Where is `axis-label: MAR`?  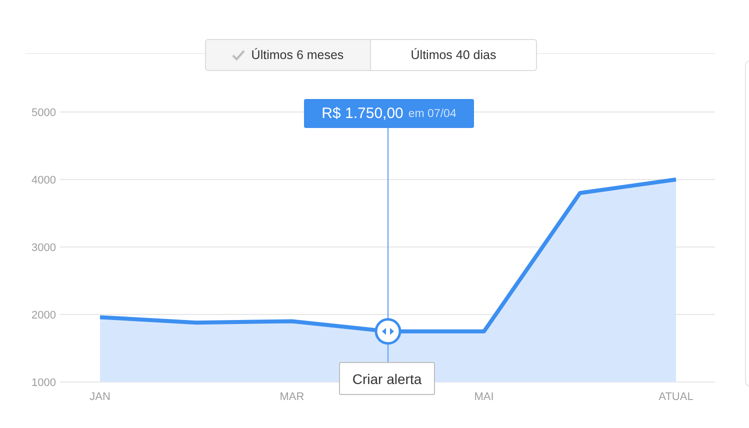
axis-label: MAR is located at coordinates (292, 397).